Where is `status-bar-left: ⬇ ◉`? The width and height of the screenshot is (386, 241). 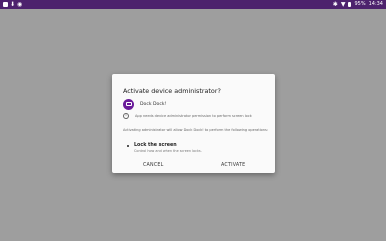 status-bar-left: ⬇ ◉ is located at coordinates (11, 4).